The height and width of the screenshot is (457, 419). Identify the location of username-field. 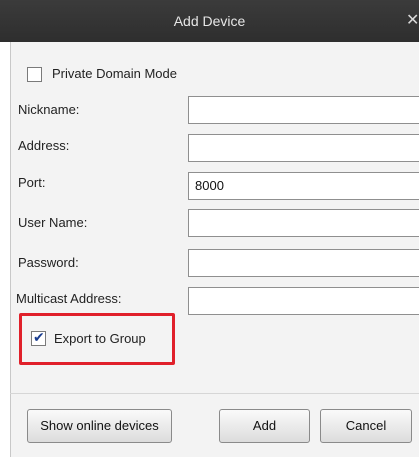
(303, 223).